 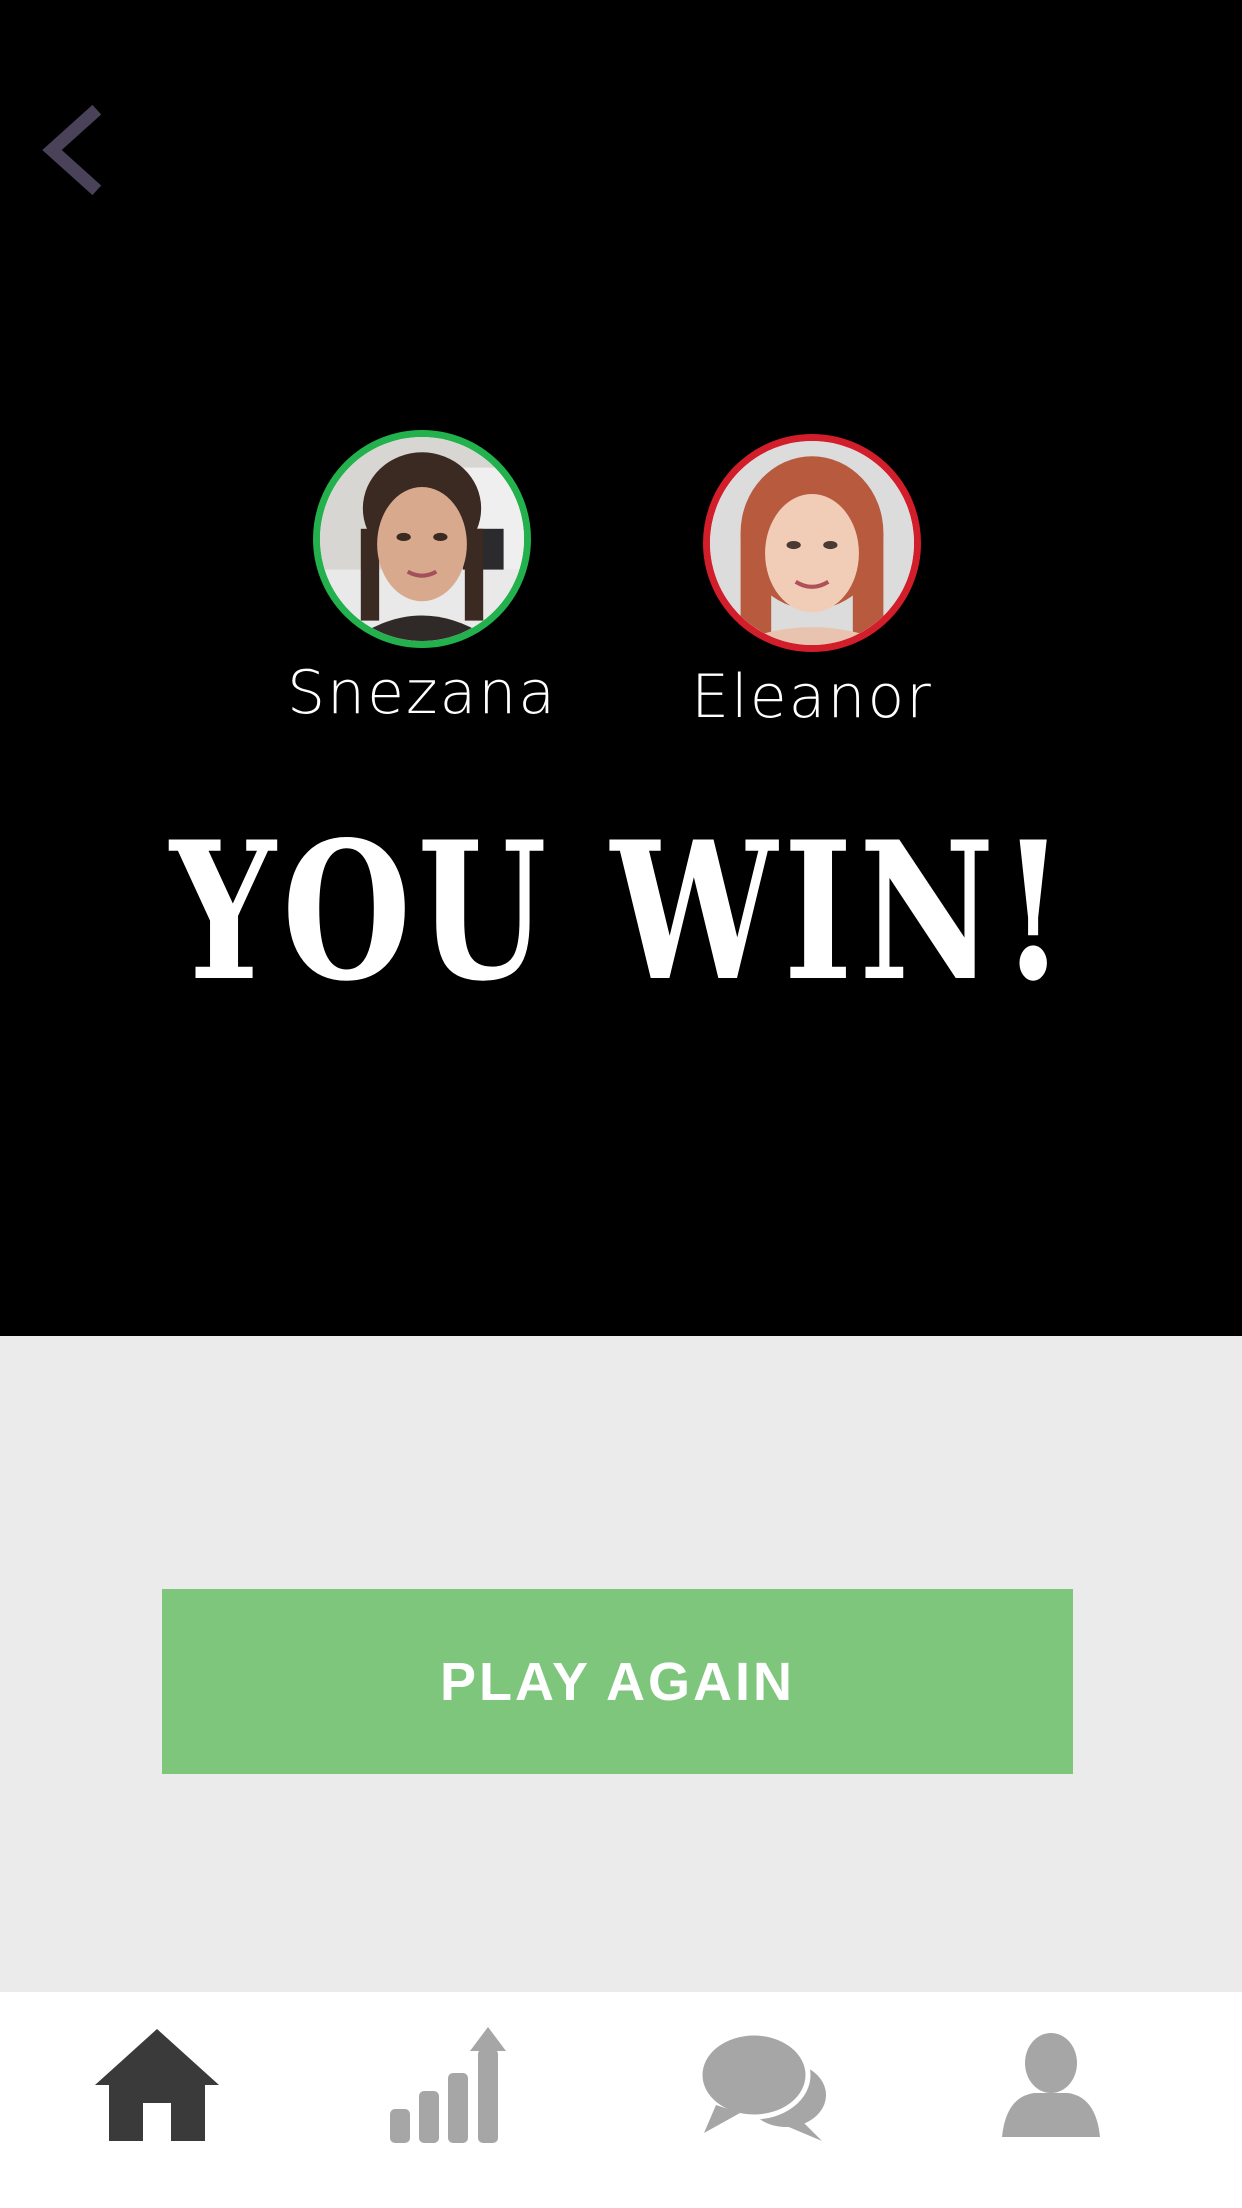 I want to click on stats-icon, so click(x=448, y=2085).